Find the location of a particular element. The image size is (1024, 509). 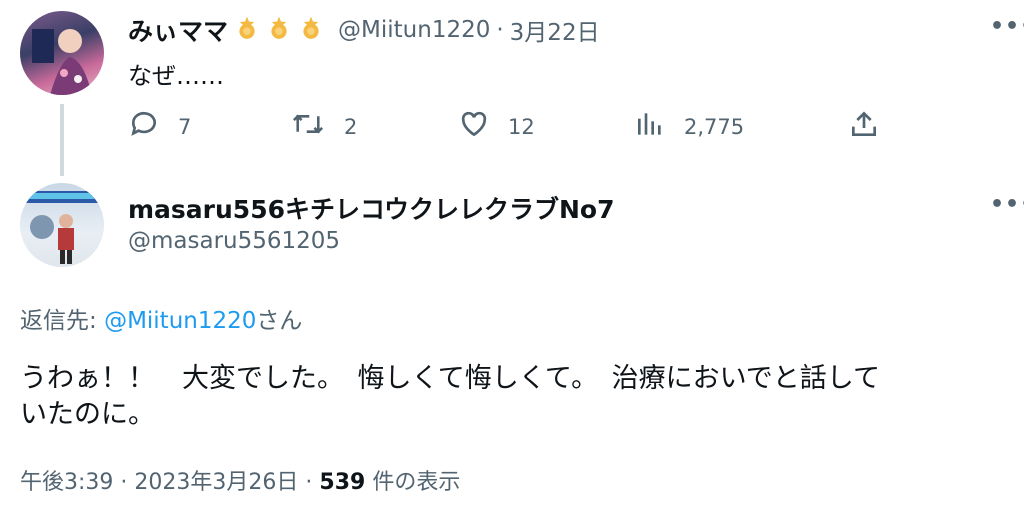

views-count: 2,775 is located at coordinates (714, 126).